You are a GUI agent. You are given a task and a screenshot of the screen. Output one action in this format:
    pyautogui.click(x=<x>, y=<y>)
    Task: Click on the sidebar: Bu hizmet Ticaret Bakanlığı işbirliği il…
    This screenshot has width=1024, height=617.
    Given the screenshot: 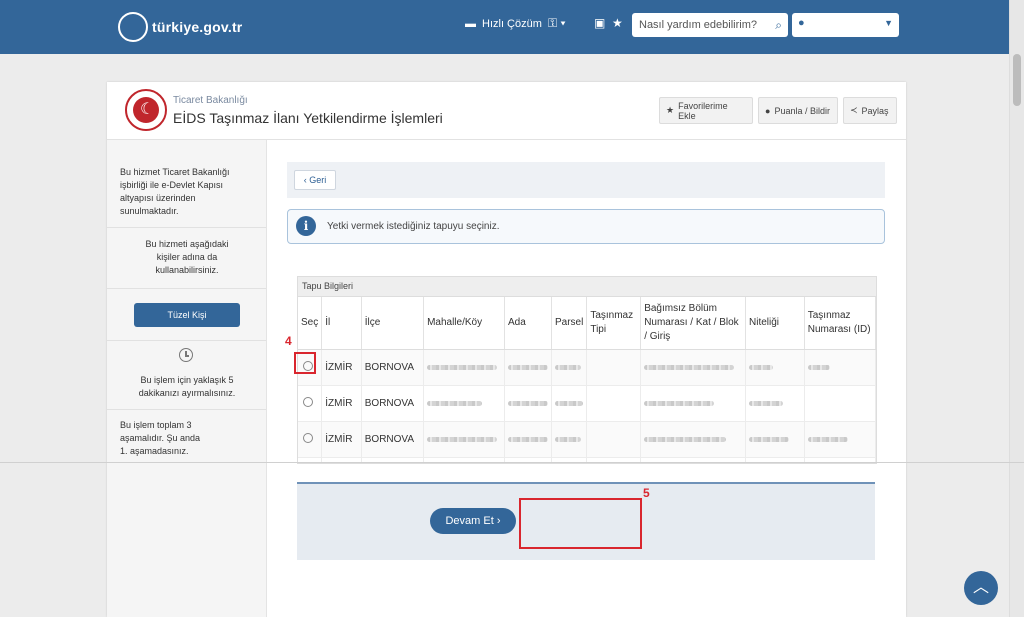 What is the action you would take?
    pyautogui.click(x=187, y=378)
    